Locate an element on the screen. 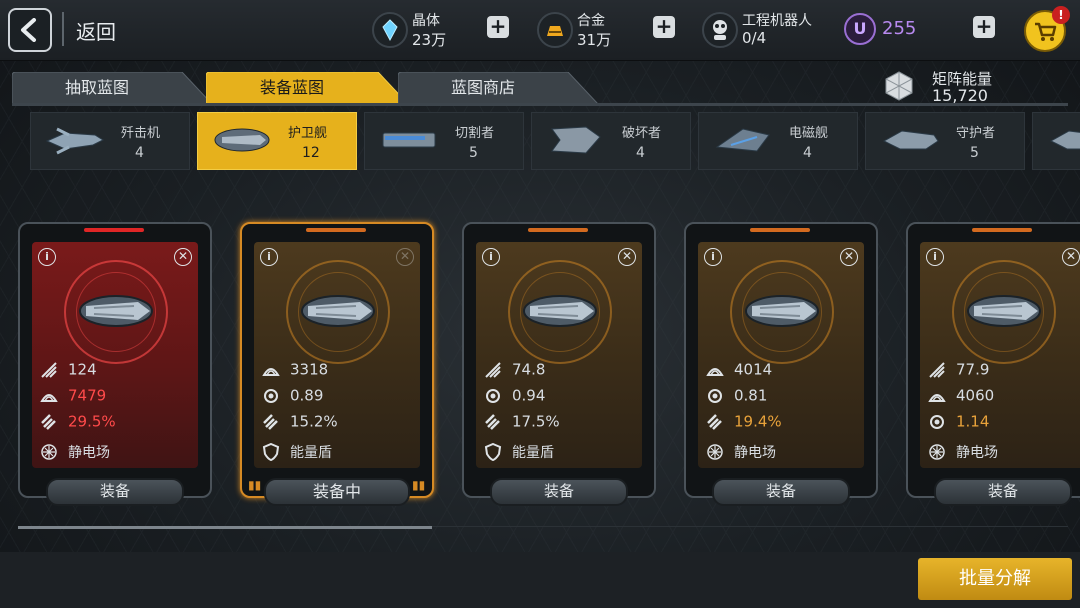  robot-icon is located at coordinates (720, 30).